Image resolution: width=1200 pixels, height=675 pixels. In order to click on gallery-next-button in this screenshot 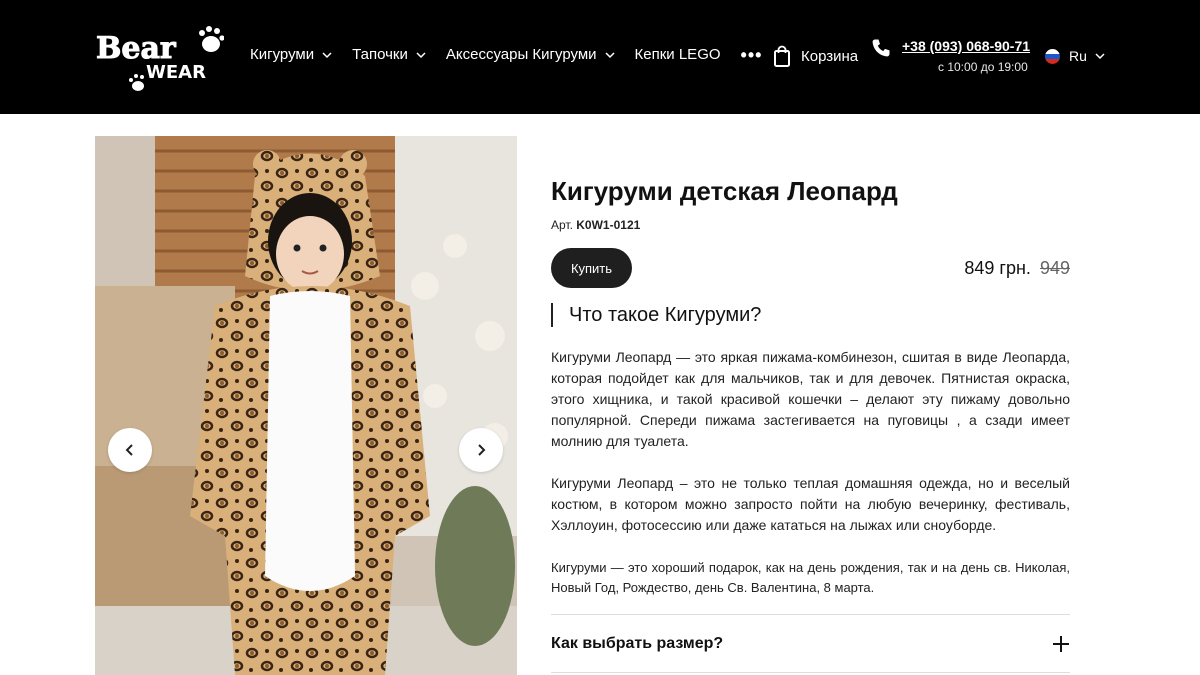, I will do `click(481, 450)`.